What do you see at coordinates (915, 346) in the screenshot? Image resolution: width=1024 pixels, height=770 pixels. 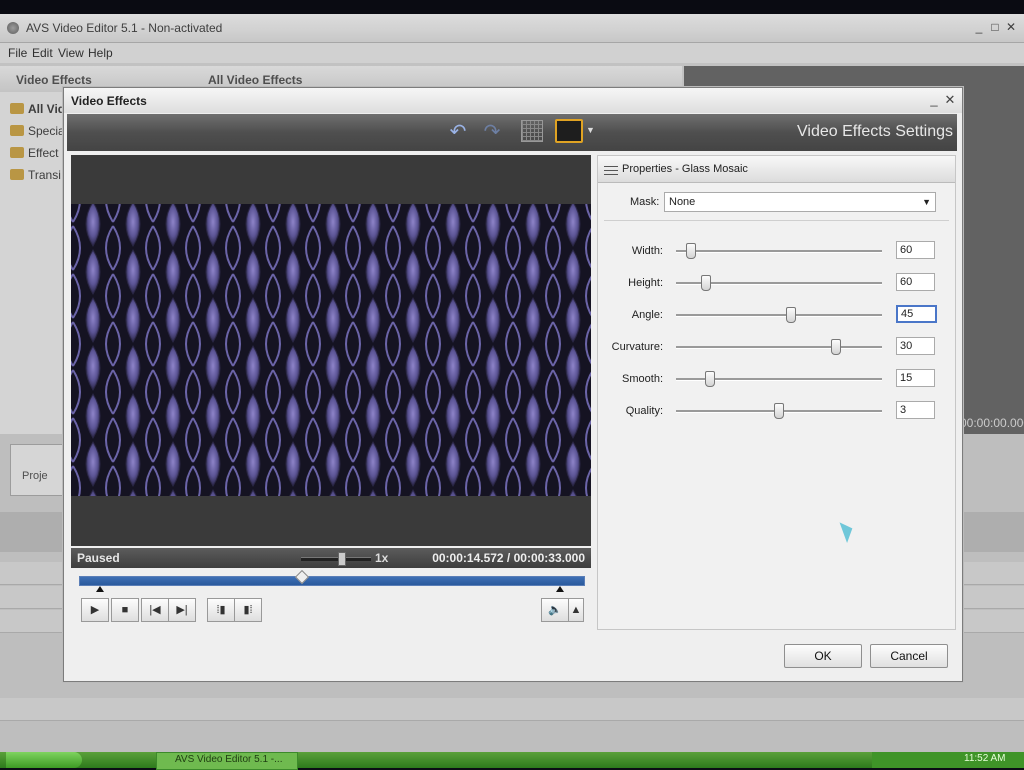 I see `curvature-value-field: 30` at bounding box center [915, 346].